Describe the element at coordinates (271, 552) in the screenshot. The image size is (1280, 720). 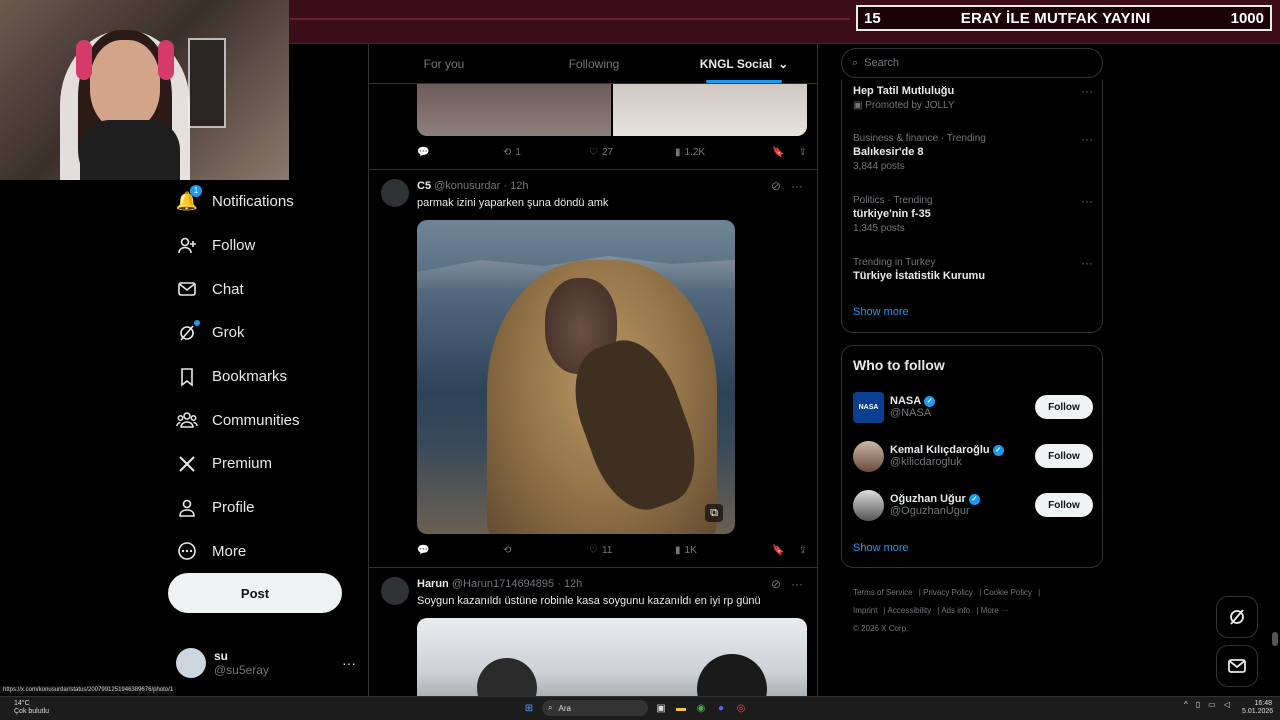
I see `nav-more: More` at that location.